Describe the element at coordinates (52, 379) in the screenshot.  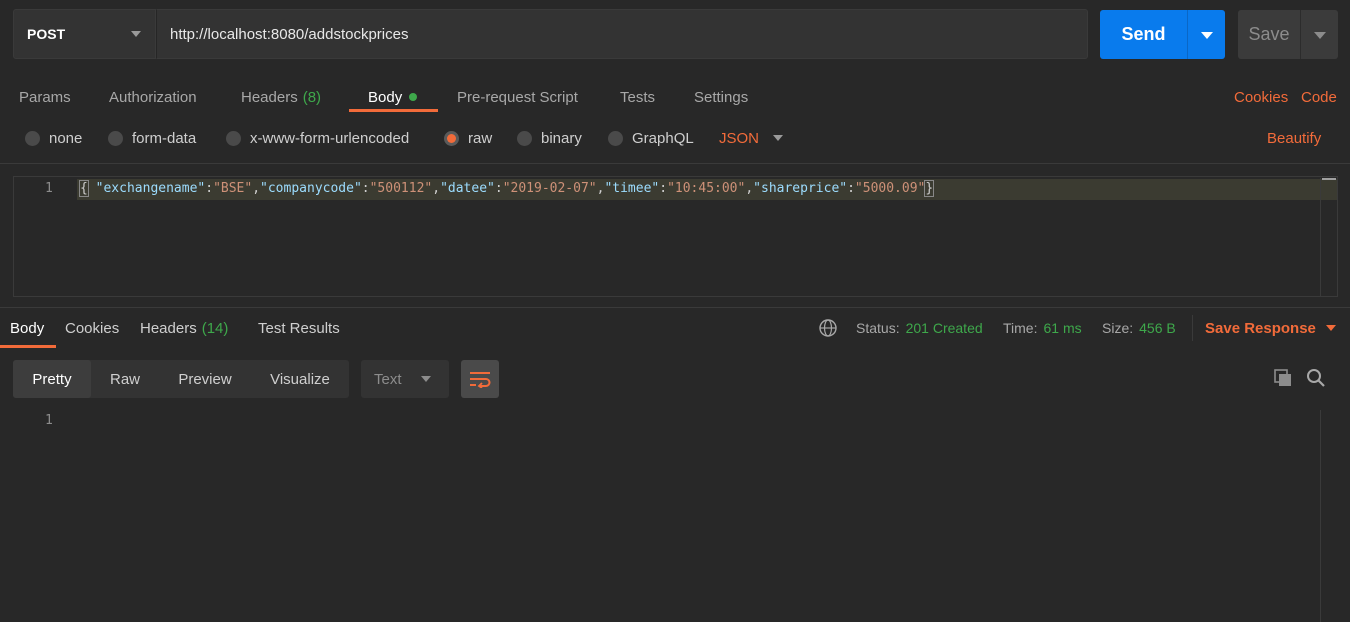
I see `mode-pretty: Pretty` at that location.